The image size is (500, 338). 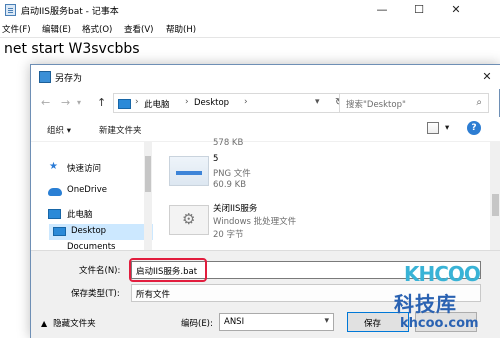 I want to click on search-placeholder: 搜索"Desktop", so click(x=376, y=105).